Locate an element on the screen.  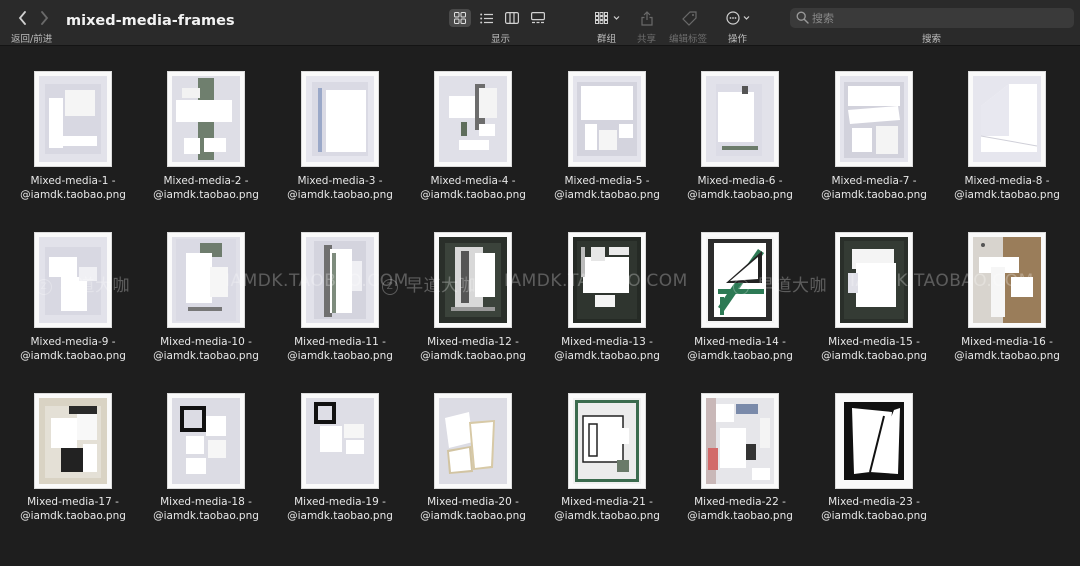
gallery-view-button is located at coordinates (538, 18).